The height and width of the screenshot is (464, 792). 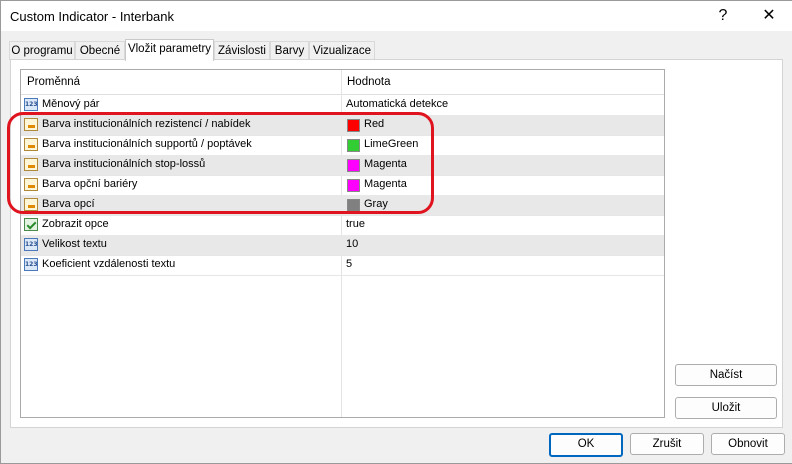 I want to click on tab-zavislosti: Závislosti, so click(x=242, y=50).